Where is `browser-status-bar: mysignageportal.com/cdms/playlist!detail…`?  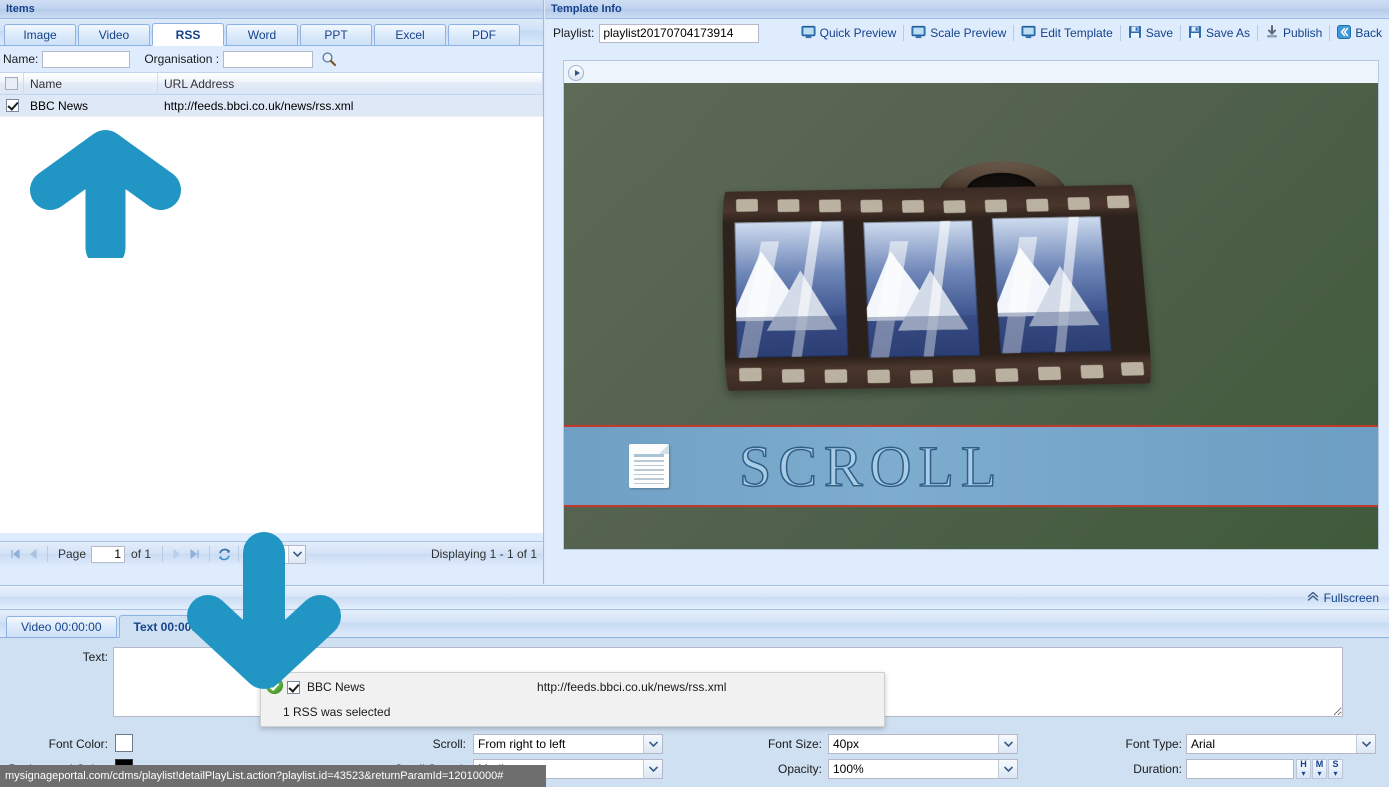 browser-status-bar: mysignageportal.com/cdms/playlist!detail… is located at coordinates (273, 776).